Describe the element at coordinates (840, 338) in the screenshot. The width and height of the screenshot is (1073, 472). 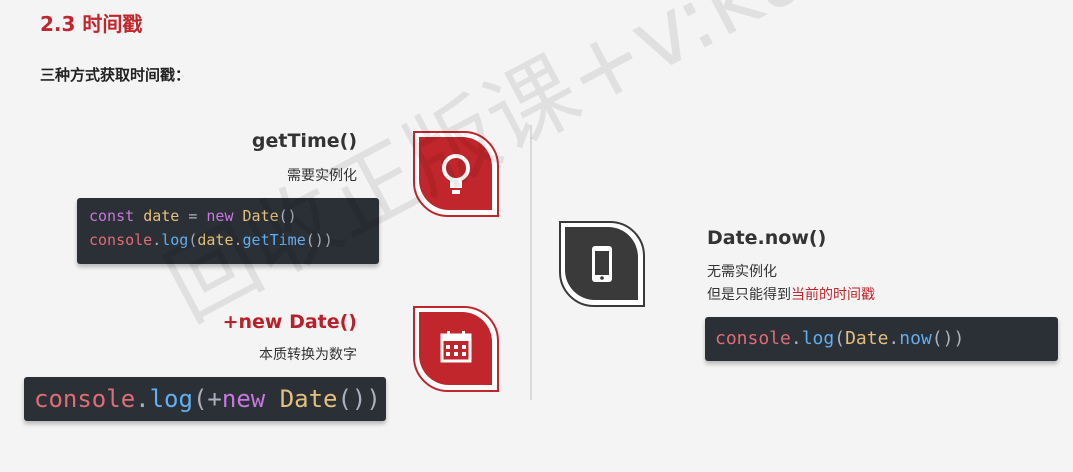
I see `code-punct: (` at that location.